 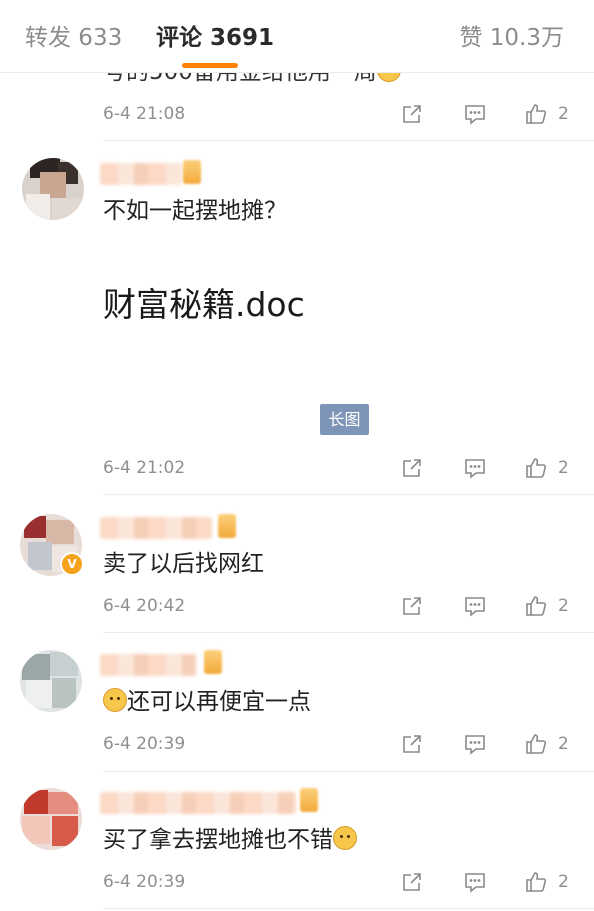 I want to click on comment-text: 卖了以后找网红, so click(x=183, y=564).